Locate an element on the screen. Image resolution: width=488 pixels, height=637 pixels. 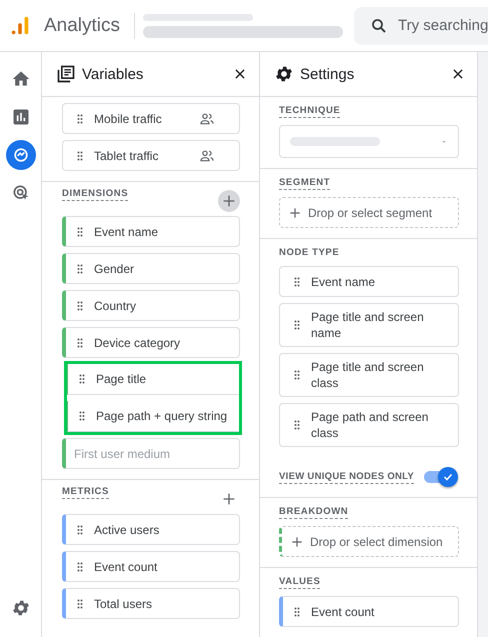
section-label: DIMENSIONS is located at coordinates (95, 194).